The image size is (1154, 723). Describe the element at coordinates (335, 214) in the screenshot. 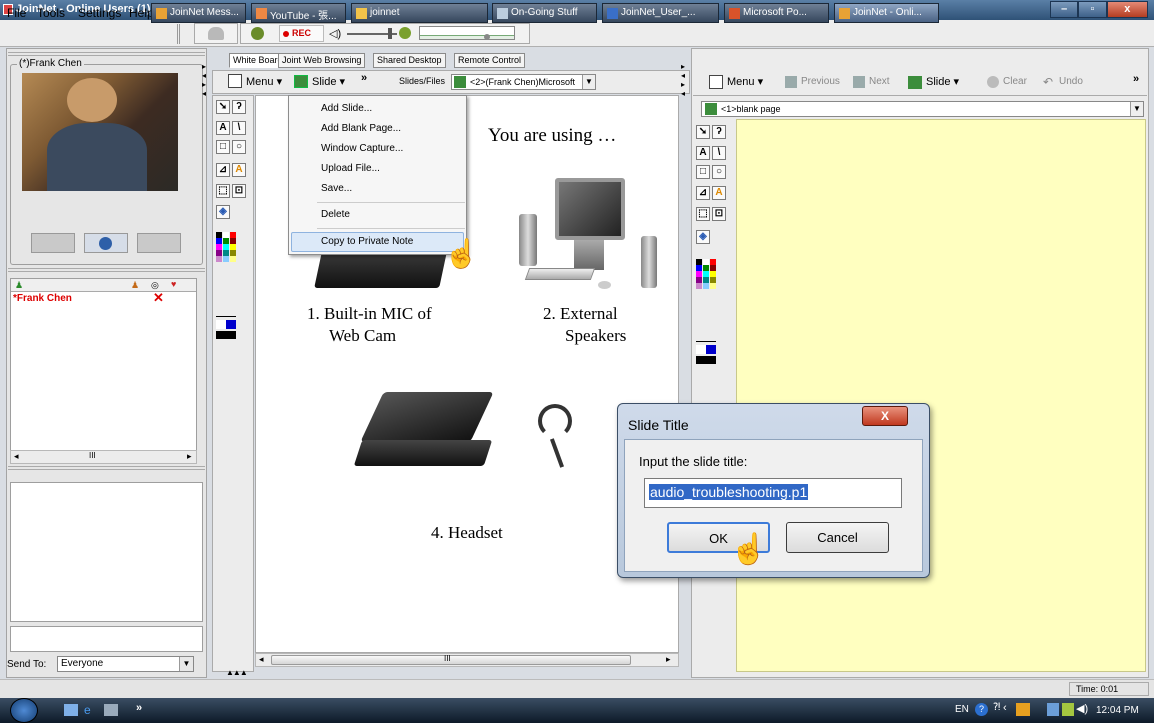

I see `menu-item-delete: Delete` at that location.